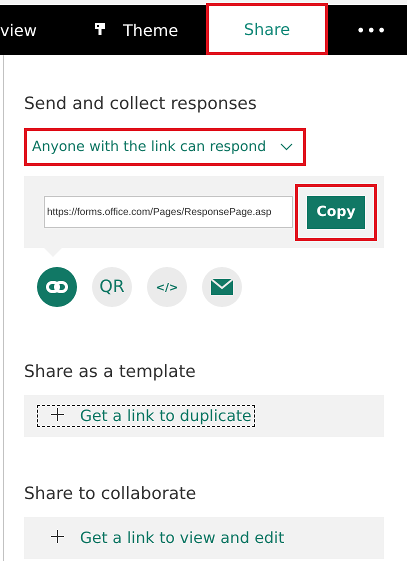  I want to click on link-icon, so click(57, 287).